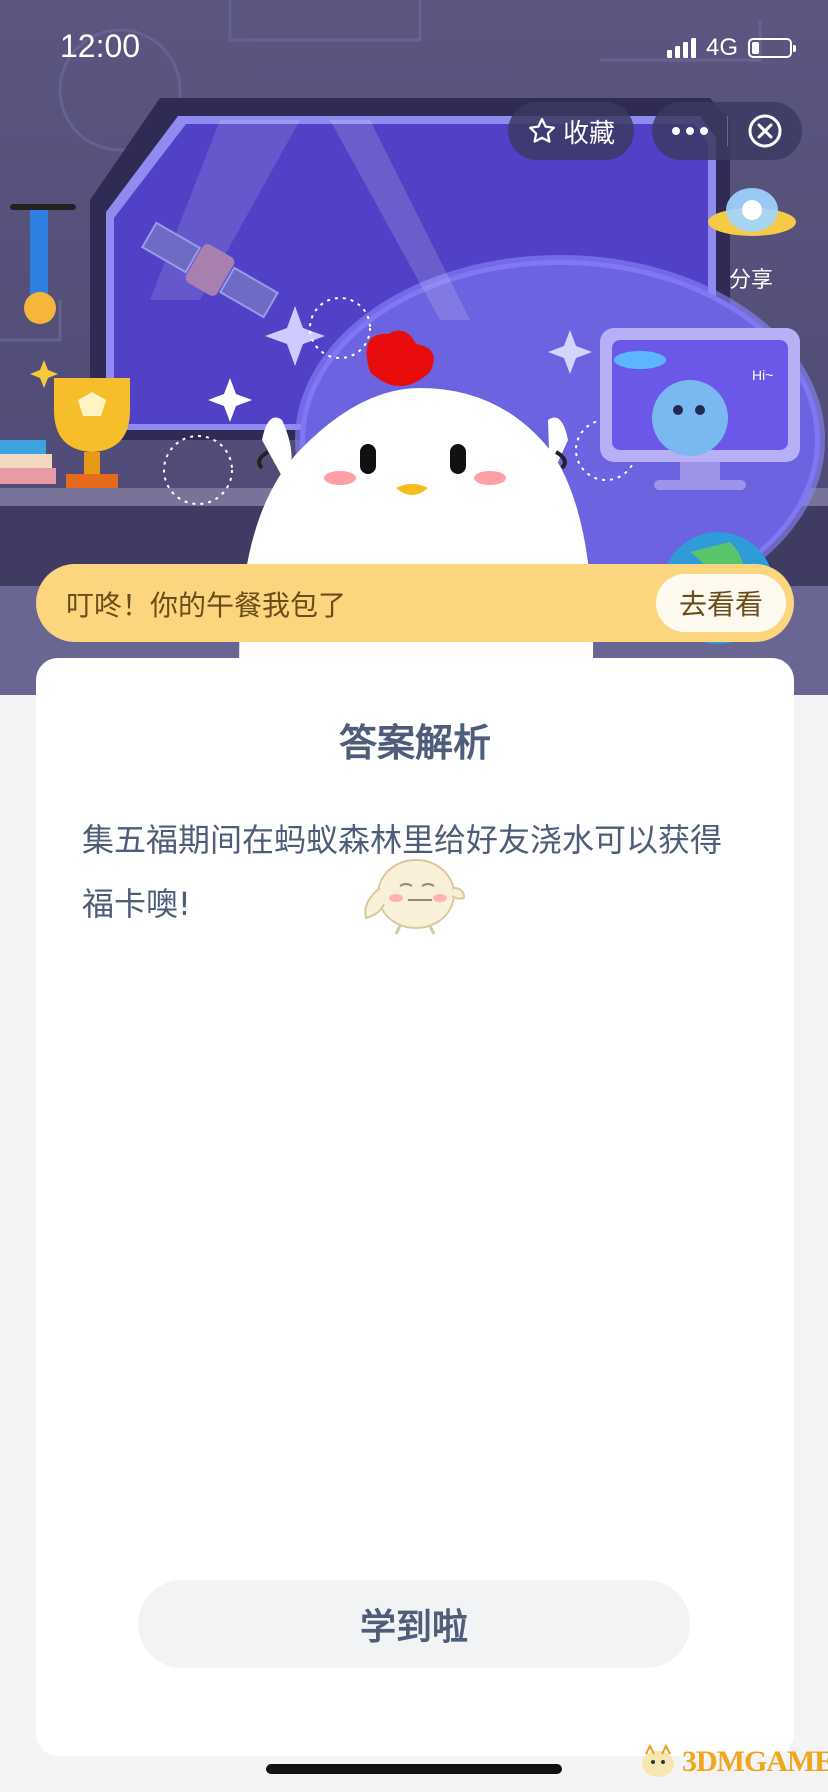 The height and width of the screenshot is (1792, 828). Describe the element at coordinates (751, 242) in the screenshot. I see `share-button: 分享` at that location.